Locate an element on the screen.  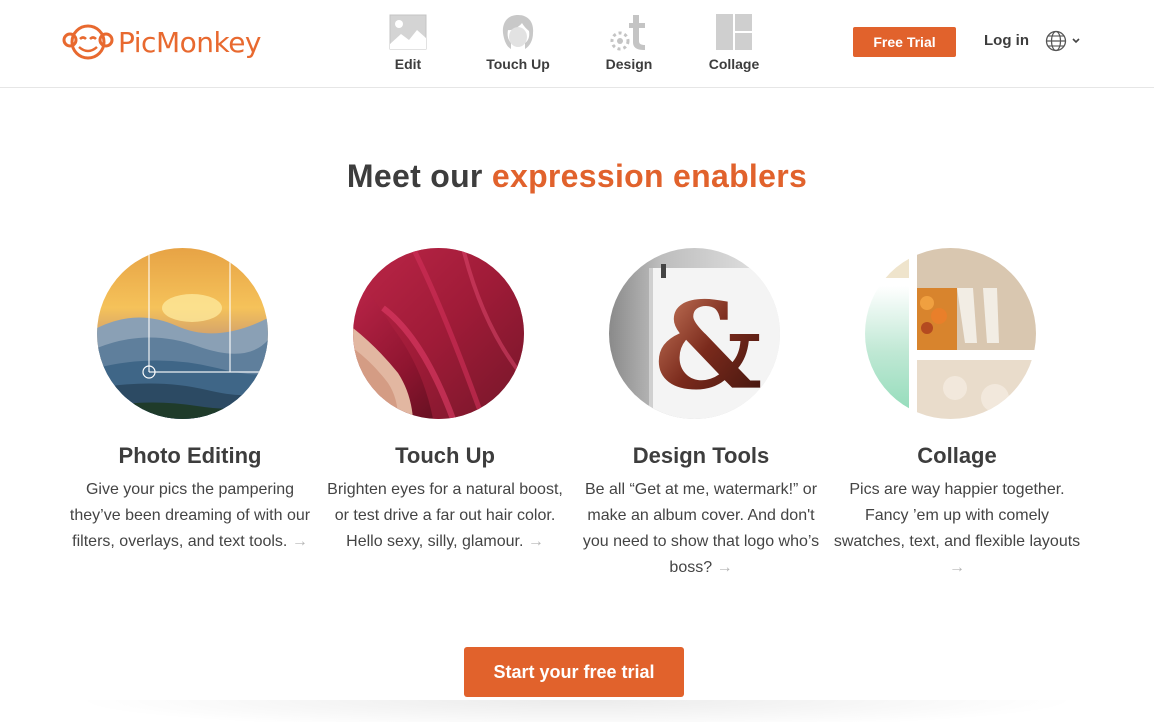
chevron-down-icon is located at coordinates (1076, 41).